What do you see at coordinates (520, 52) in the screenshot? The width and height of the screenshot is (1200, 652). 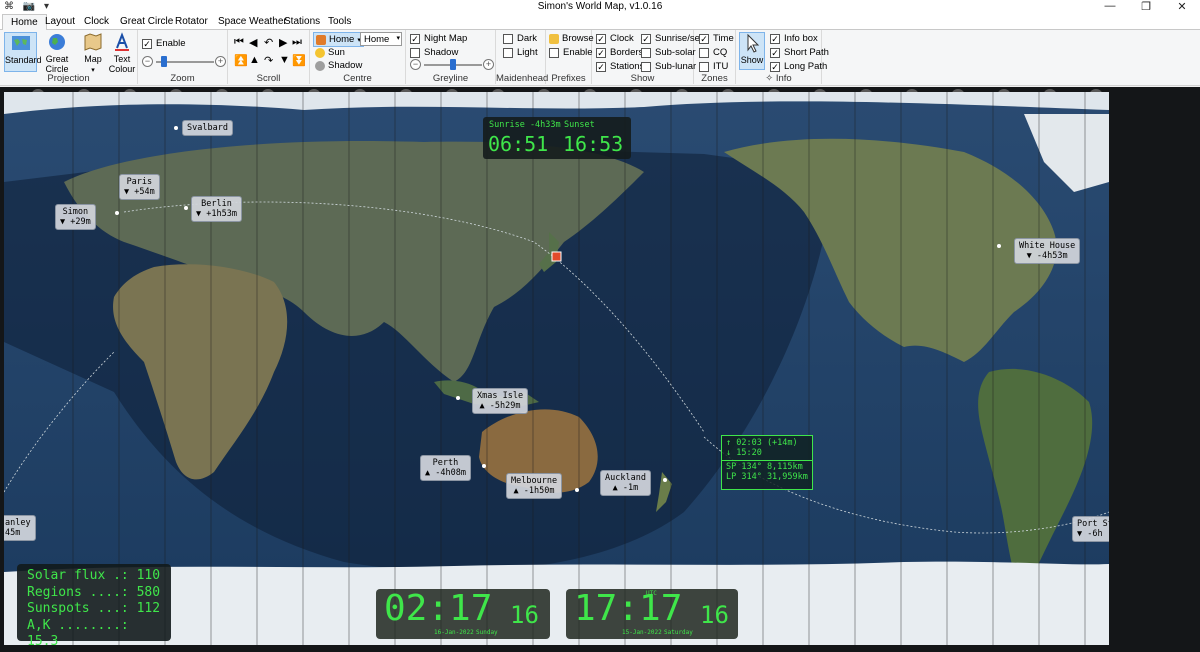 I see `maidenhead-light-checkbox: Light` at bounding box center [520, 52].